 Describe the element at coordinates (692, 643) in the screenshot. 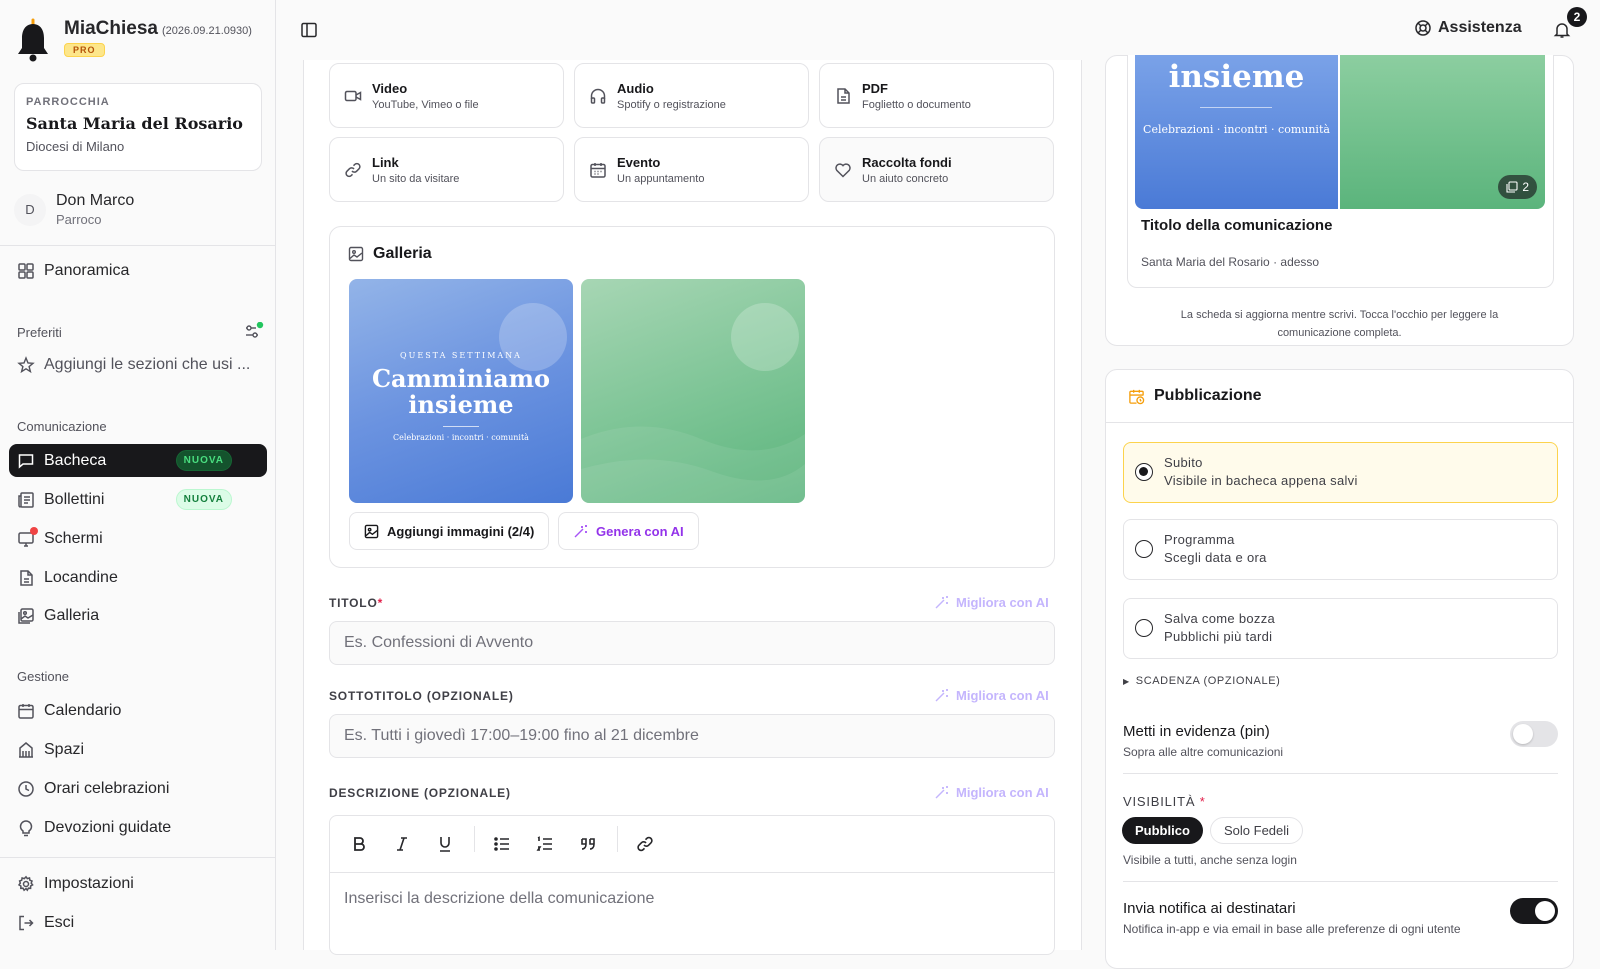

I see `title-input: Es. Confessioni di Avvento` at that location.